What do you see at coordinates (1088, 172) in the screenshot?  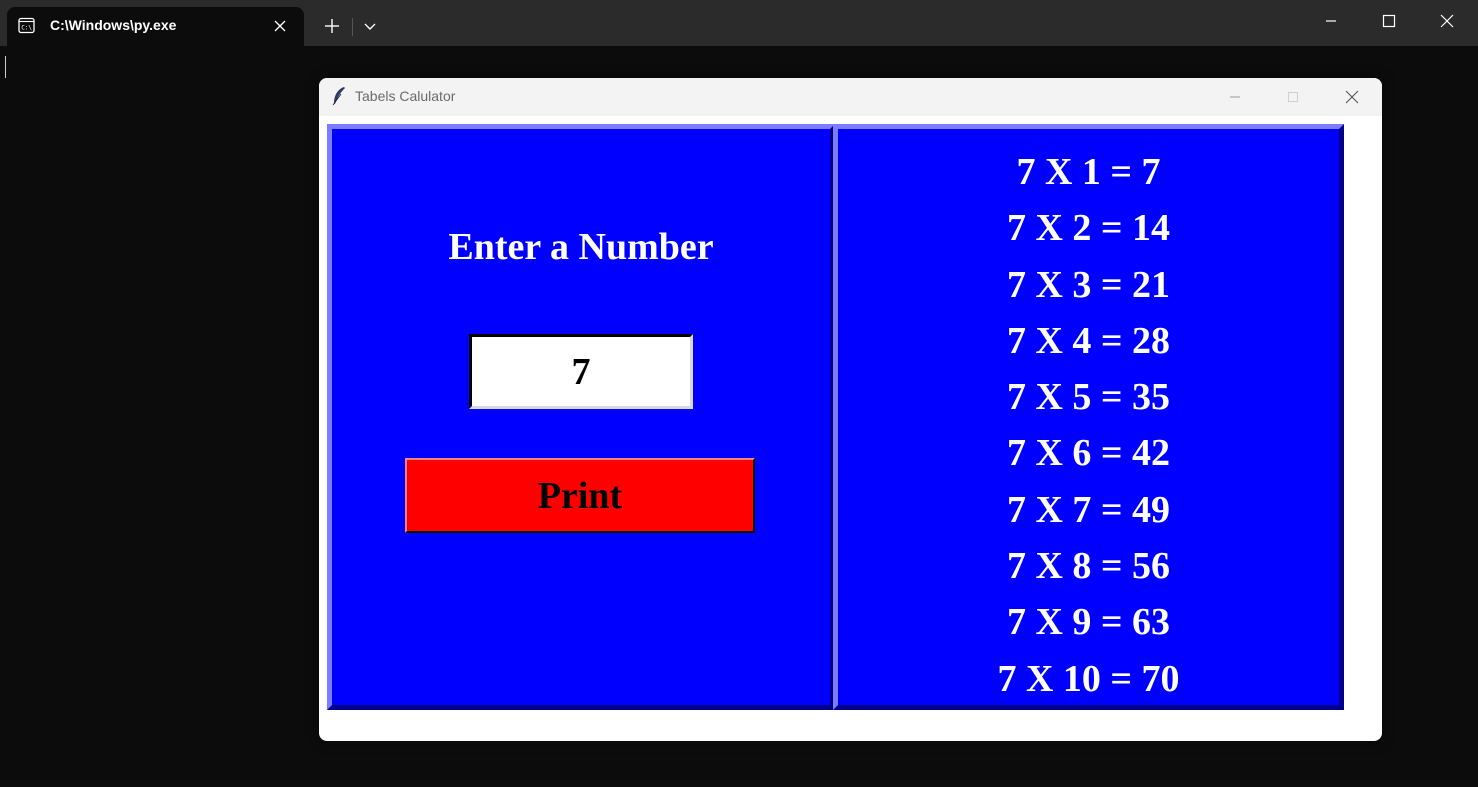 I see `result-line: 7 X 1 = 7` at bounding box center [1088, 172].